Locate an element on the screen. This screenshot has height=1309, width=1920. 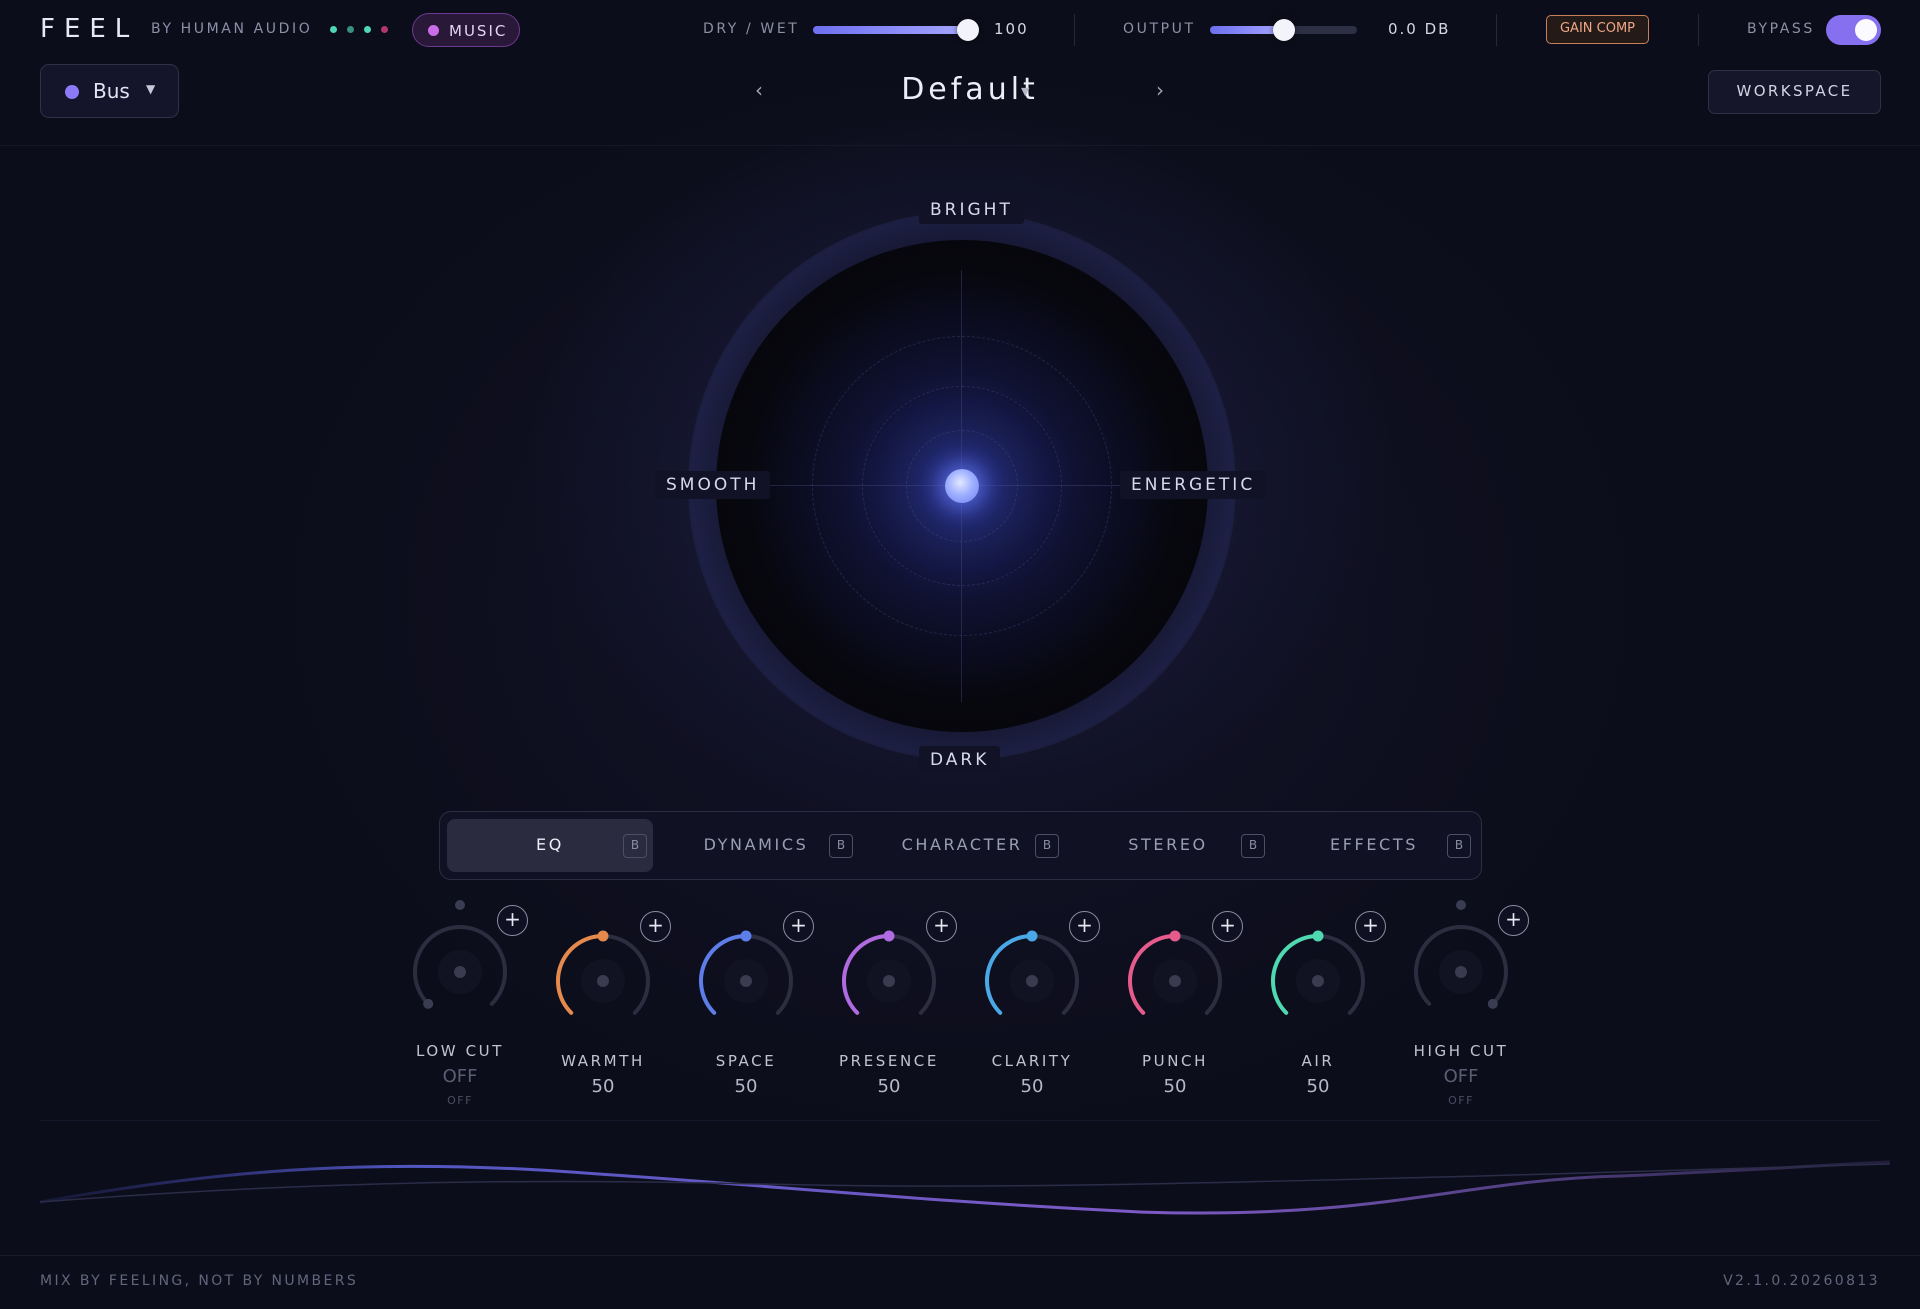
knob-space: + SPACE 50 is located at coordinates (750, 1005).